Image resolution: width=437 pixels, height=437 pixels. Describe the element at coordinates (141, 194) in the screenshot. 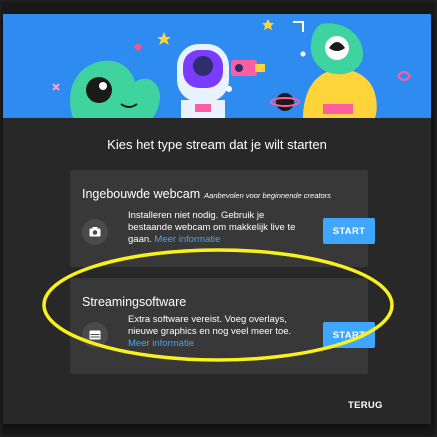

I see `option-title: Ingebouwde webcam` at that location.